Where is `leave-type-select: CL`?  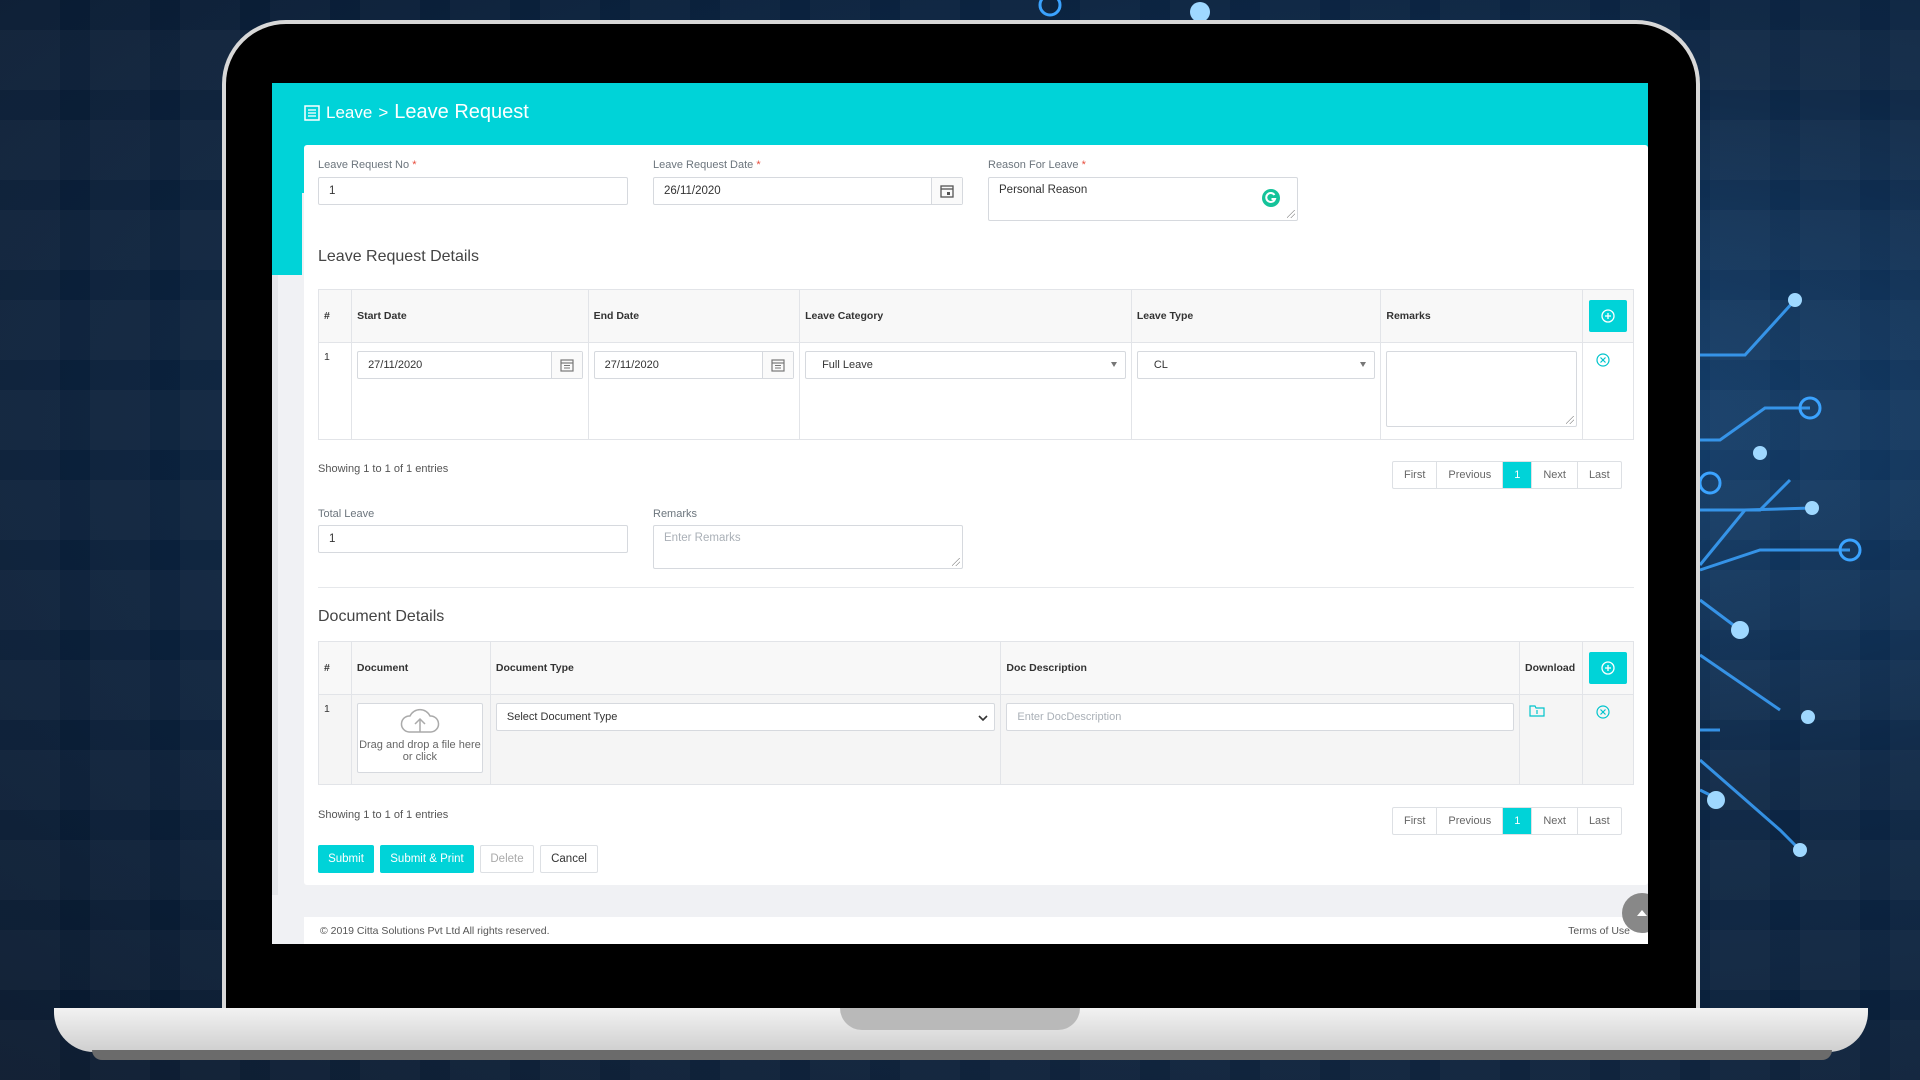
leave-type-select: CL is located at coordinates (1256, 365).